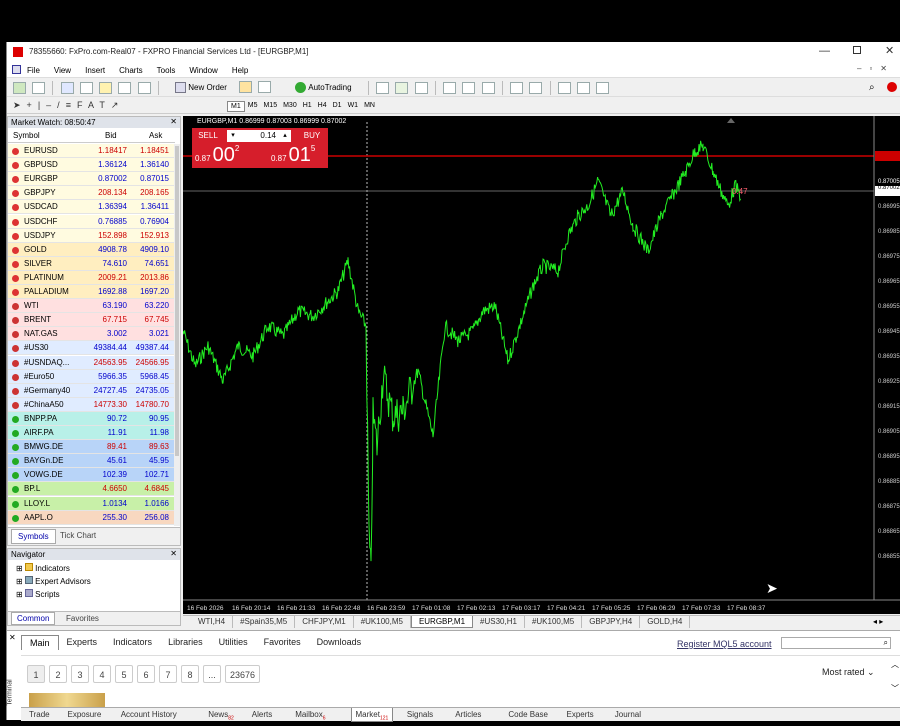 This screenshot has width=900, height=726. What do you see at coordinates (80, 674) in the screenshot?
I see `page-button: 3` at bounding box center [80, 674].